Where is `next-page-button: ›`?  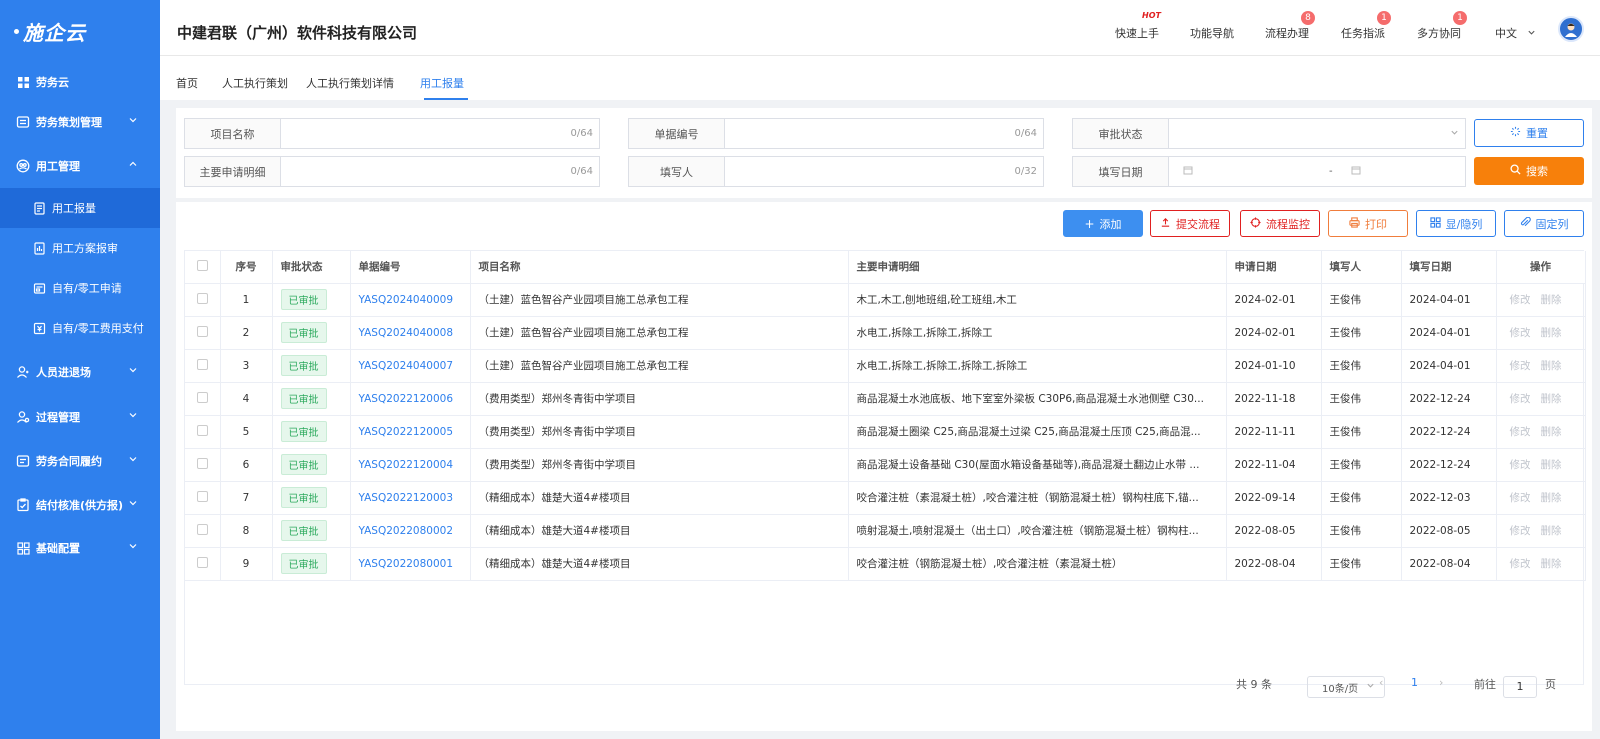 next-page-button: › is located at coordinates (1441, 682).